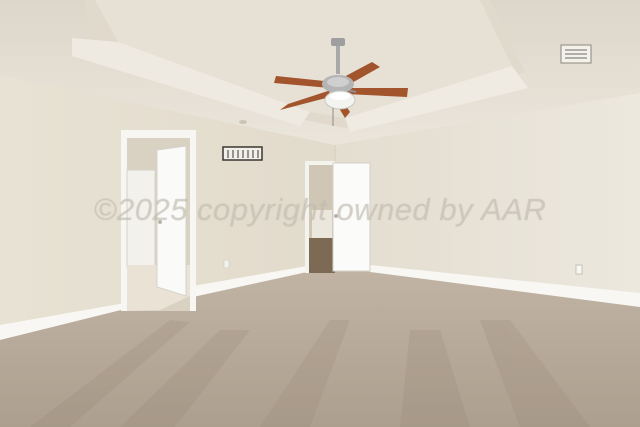 The height and width of the screenshot is (427, 640). Describe the element at coordinates (336, 216) in the screenshot. I see `middle-door-knob` at that location.